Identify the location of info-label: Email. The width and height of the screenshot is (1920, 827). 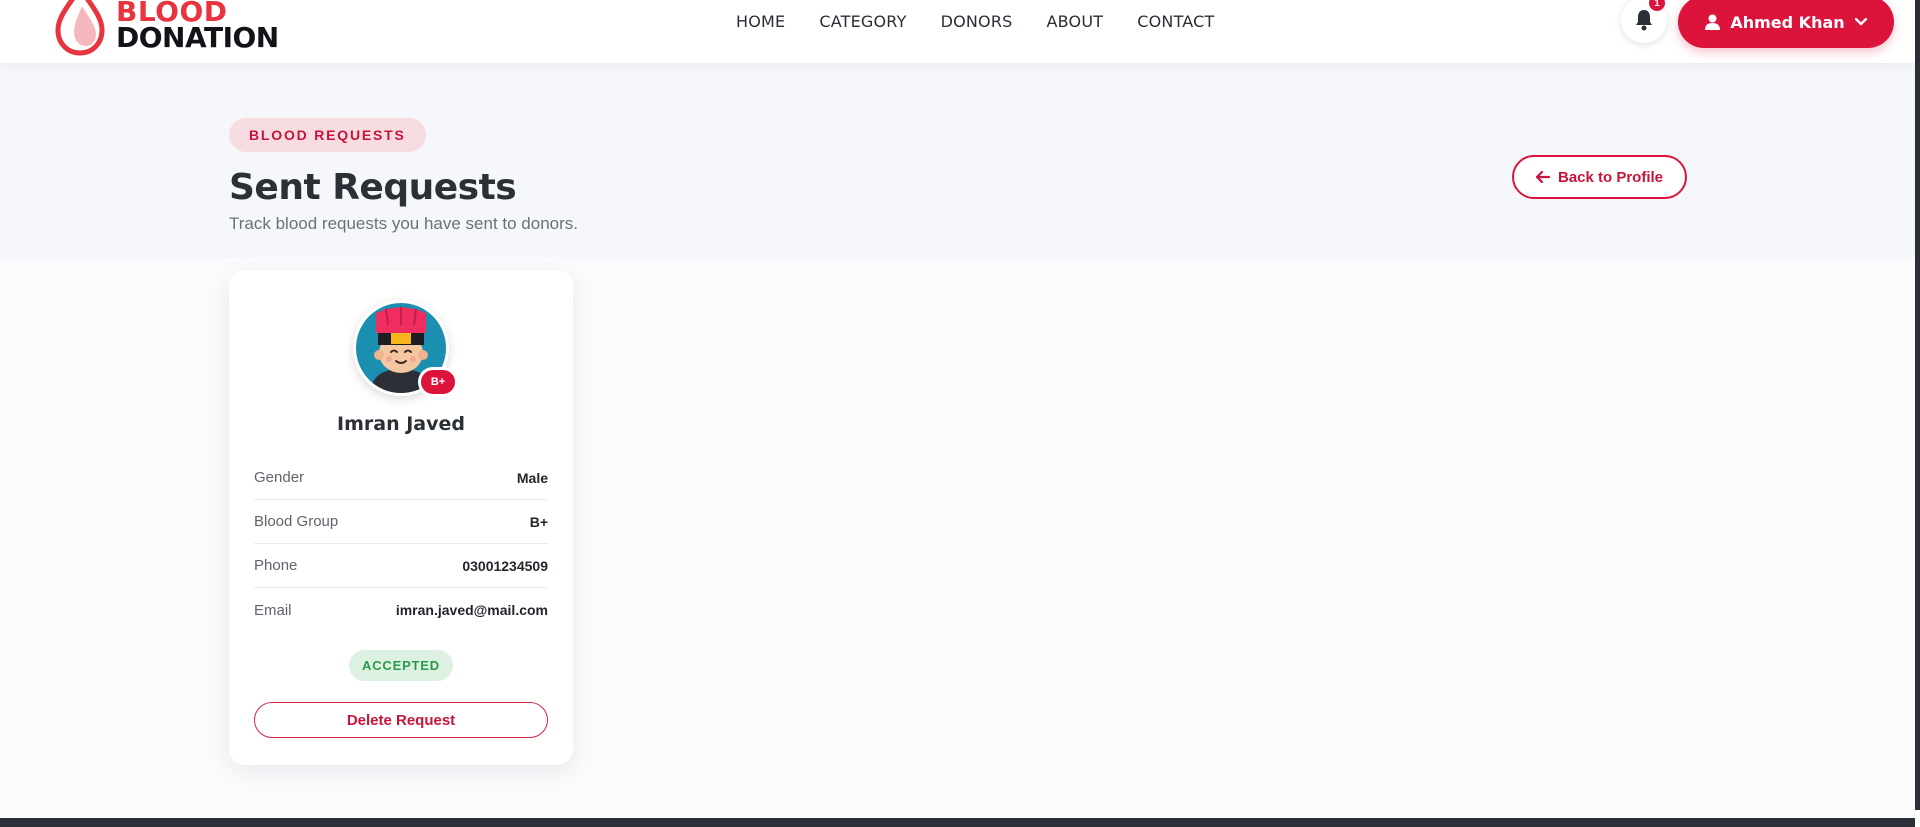
(273, 610).